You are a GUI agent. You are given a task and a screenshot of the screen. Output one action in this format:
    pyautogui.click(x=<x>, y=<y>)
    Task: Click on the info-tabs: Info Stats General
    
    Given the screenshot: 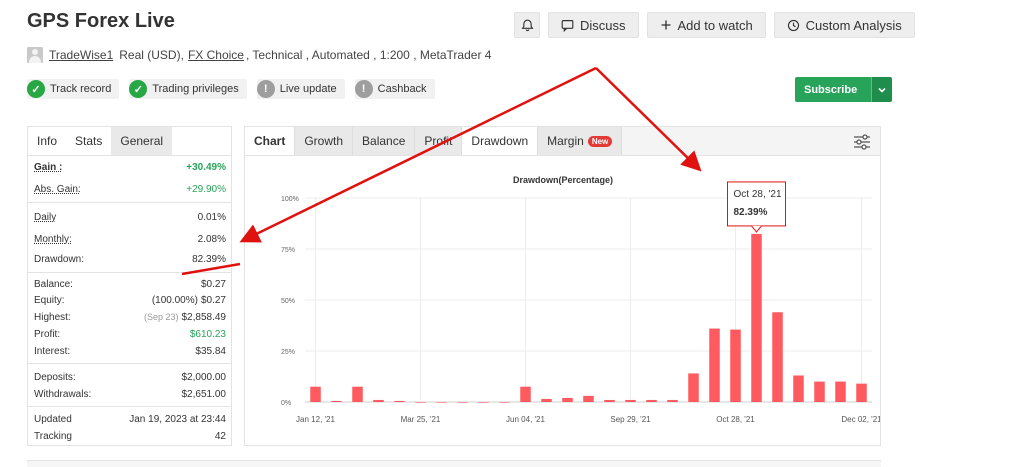 What is the action you would take?
    pyautogui.click(x=129, y=141)
    